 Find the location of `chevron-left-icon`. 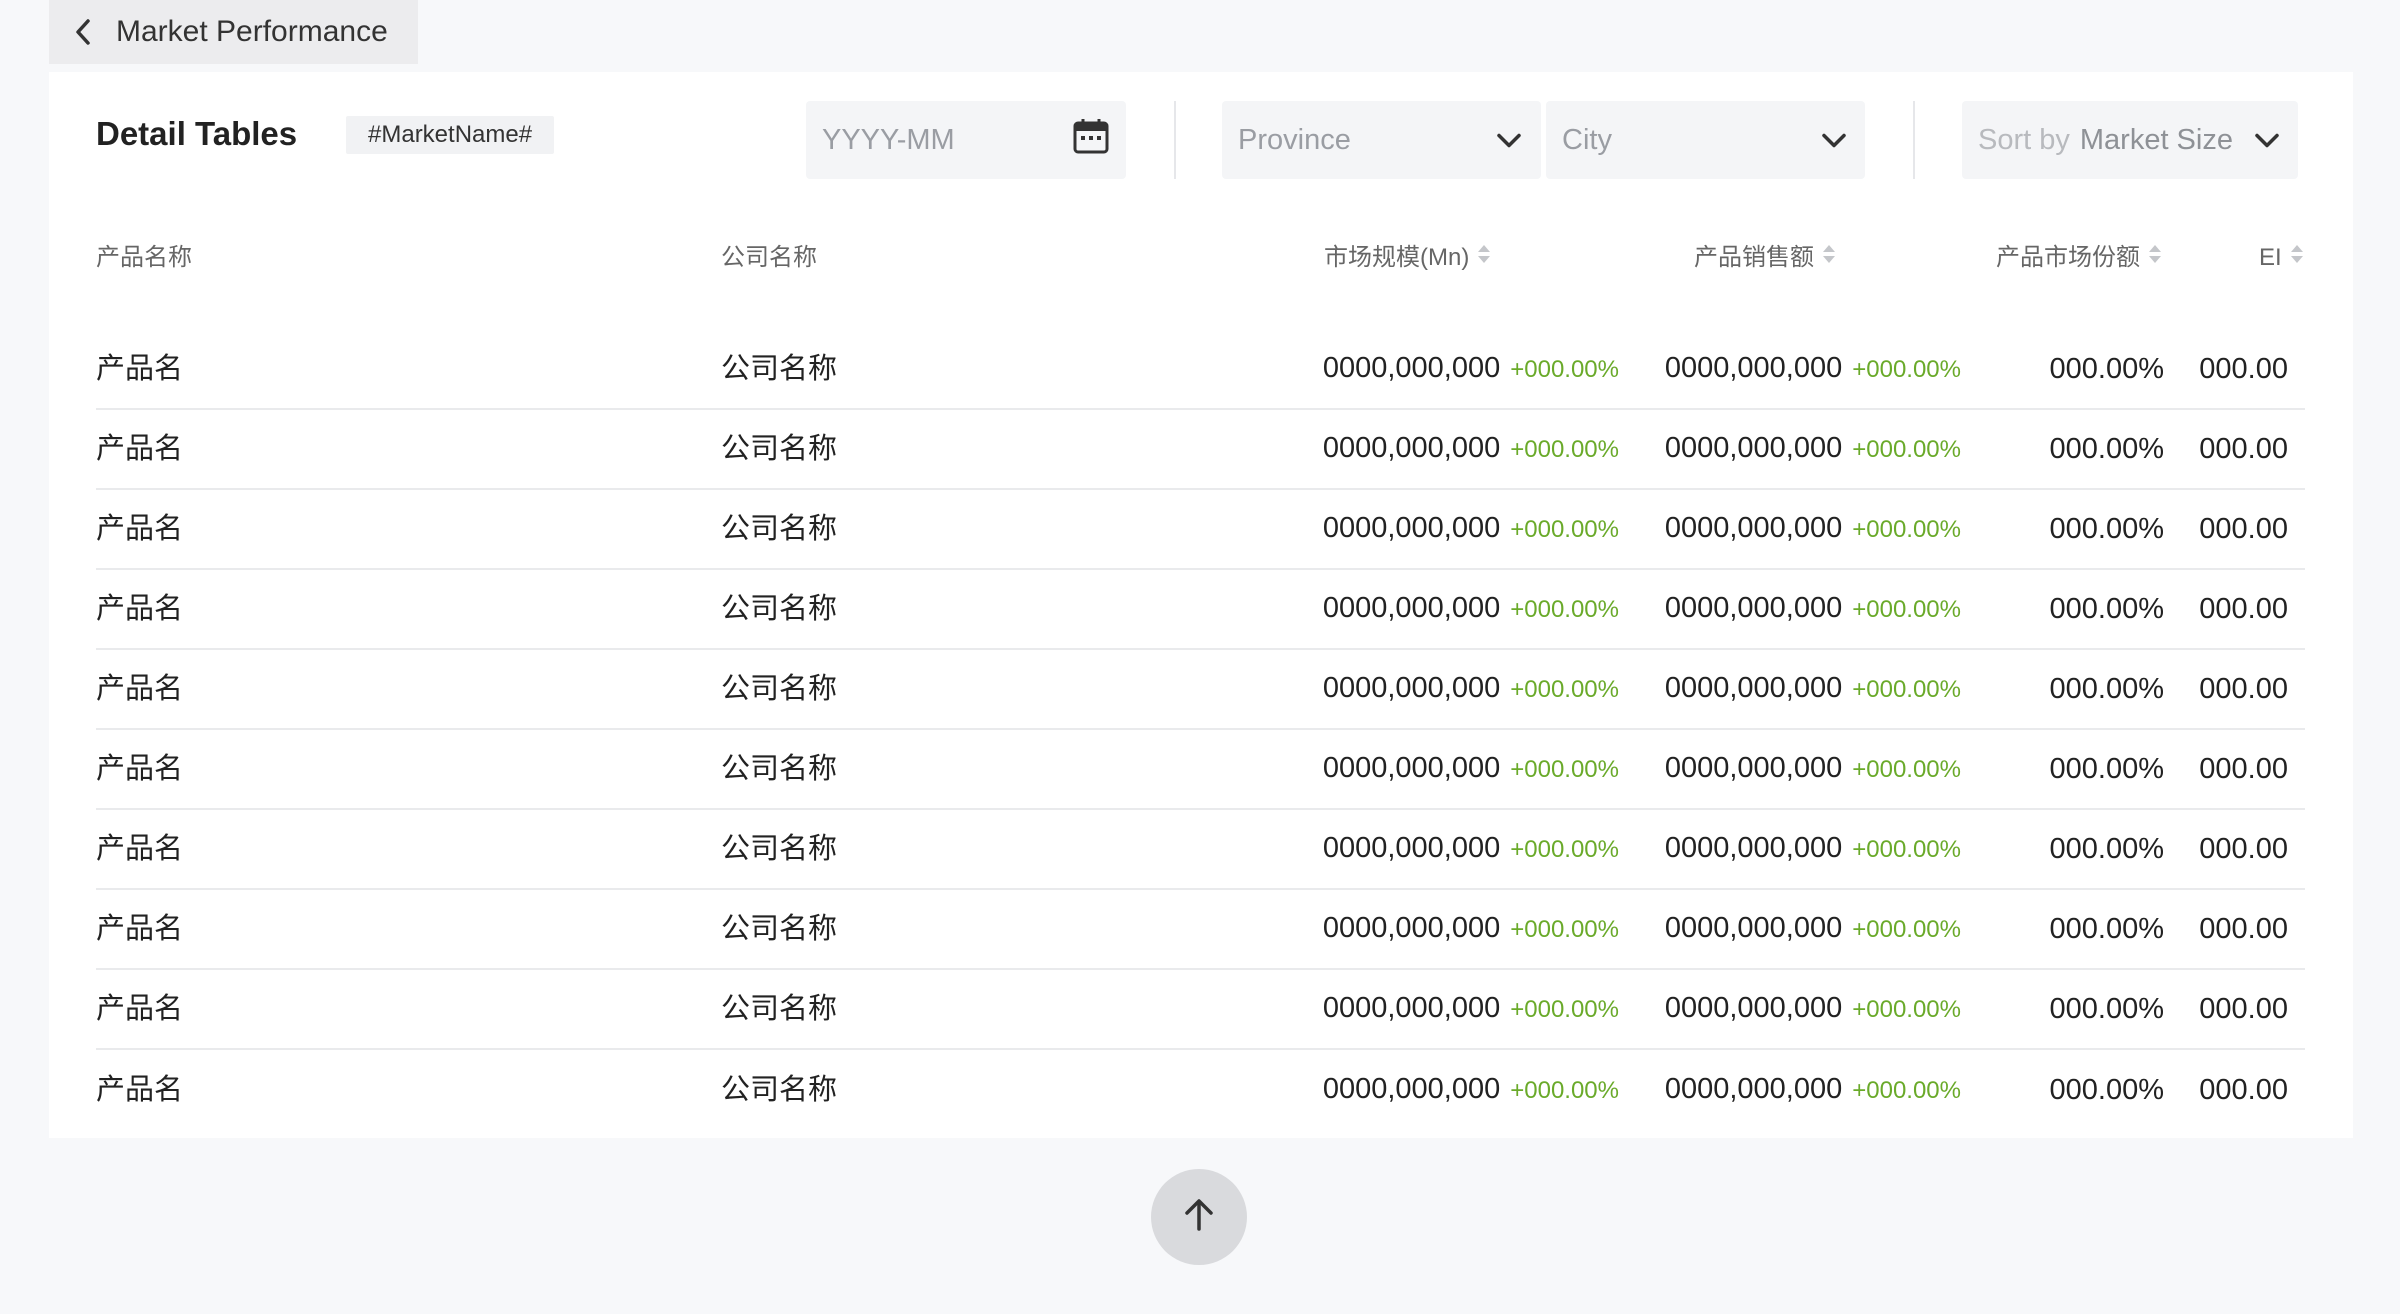

chevron-left-icon is located at coordinates (83, 32).